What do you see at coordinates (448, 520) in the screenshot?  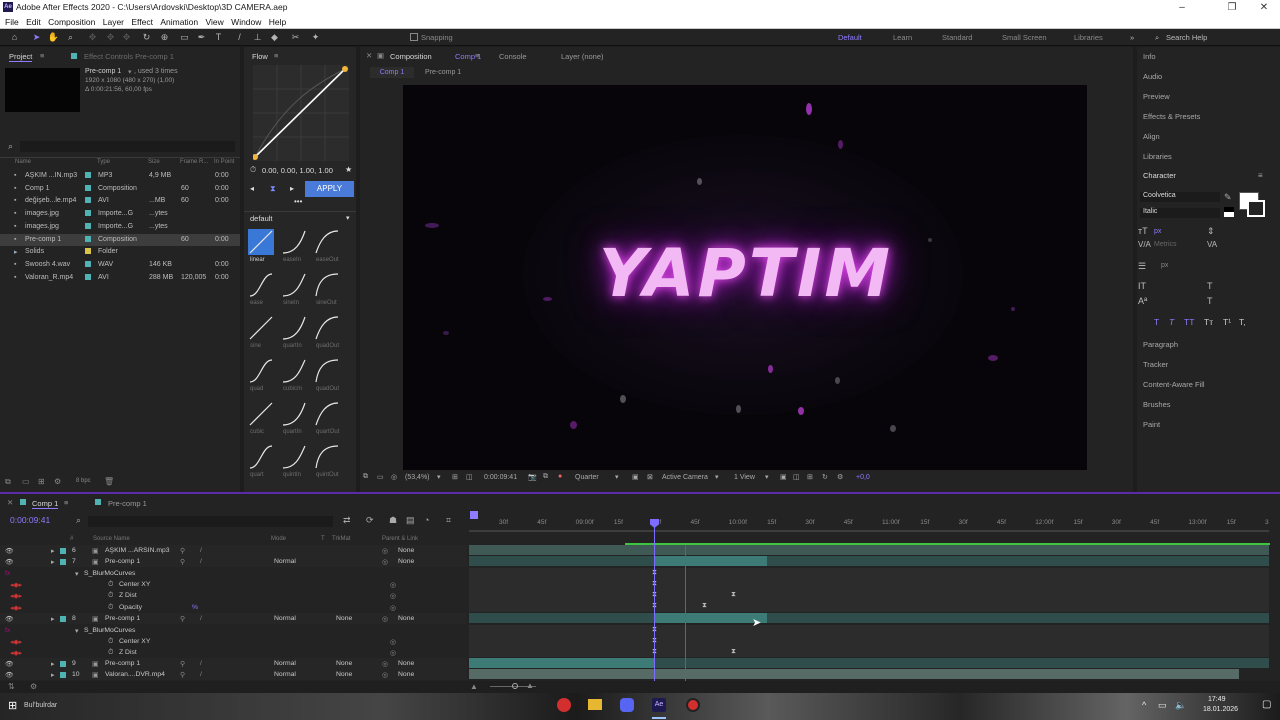 I see `graph-editor-icon: ⌗` at bounding box center [448, 520].